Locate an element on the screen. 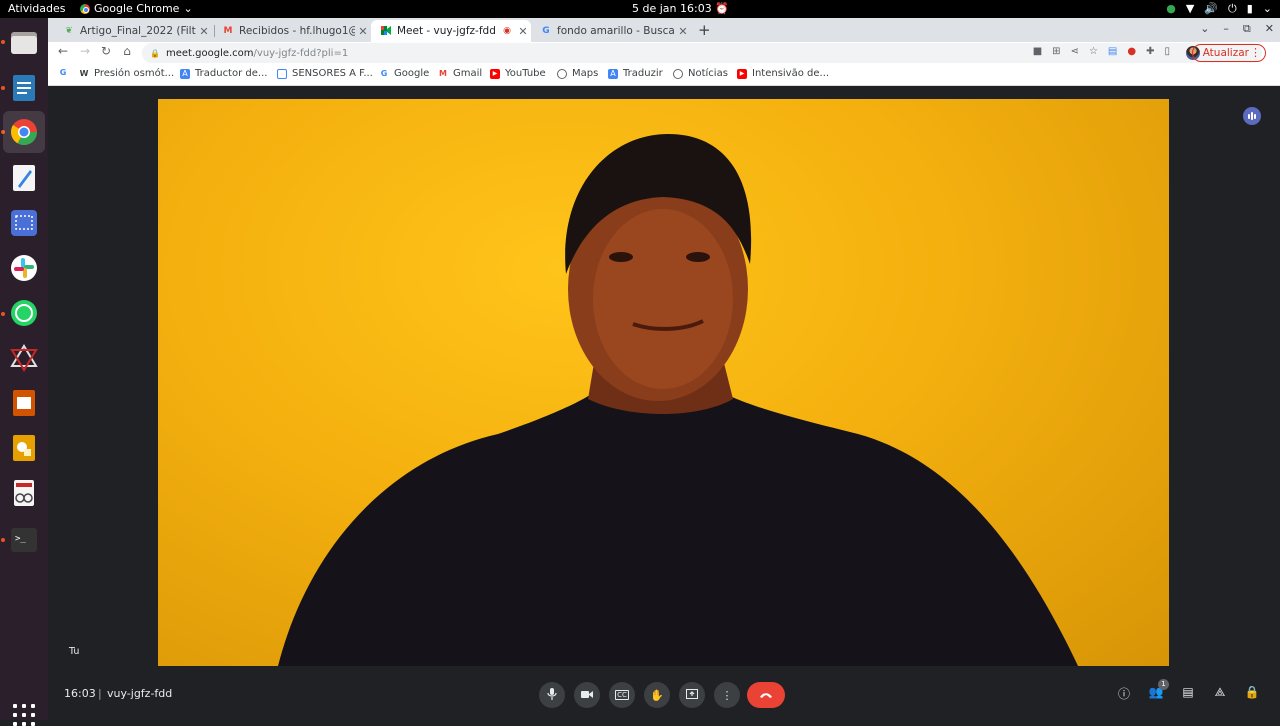 The width and height of the screenshot is (1280, 726). new-tab-button: + is located at coordinates (704, 30).